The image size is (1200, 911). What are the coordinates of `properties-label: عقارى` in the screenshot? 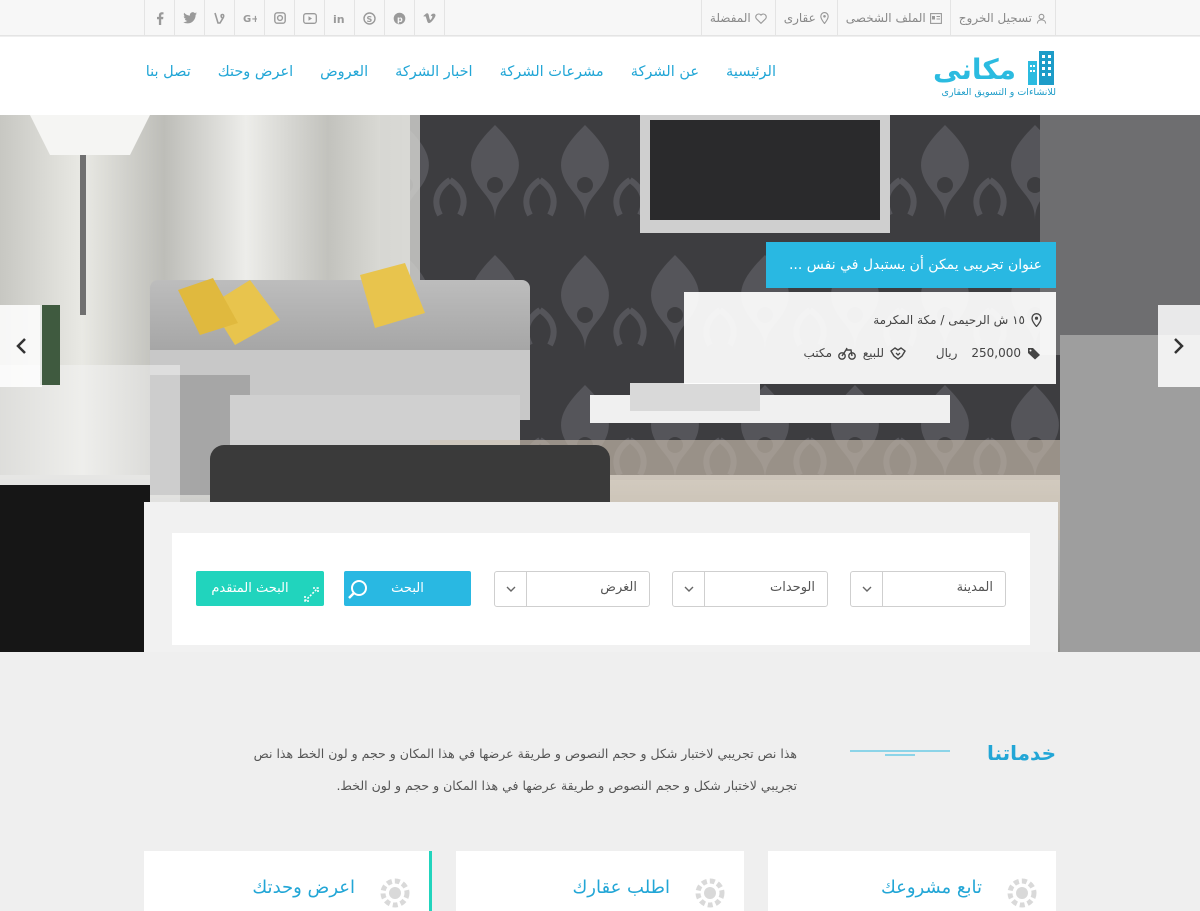 It's located at (799, 18).